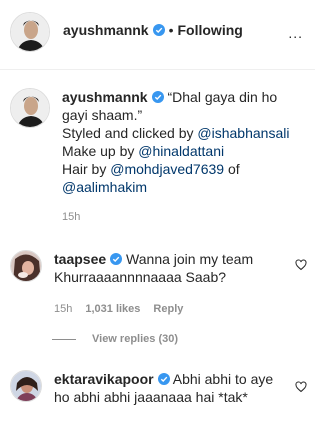 The height and width of the screenshot is (433, 320). I want to click on mention-aalimhakim: @aalimhakim, so click(104, 187).